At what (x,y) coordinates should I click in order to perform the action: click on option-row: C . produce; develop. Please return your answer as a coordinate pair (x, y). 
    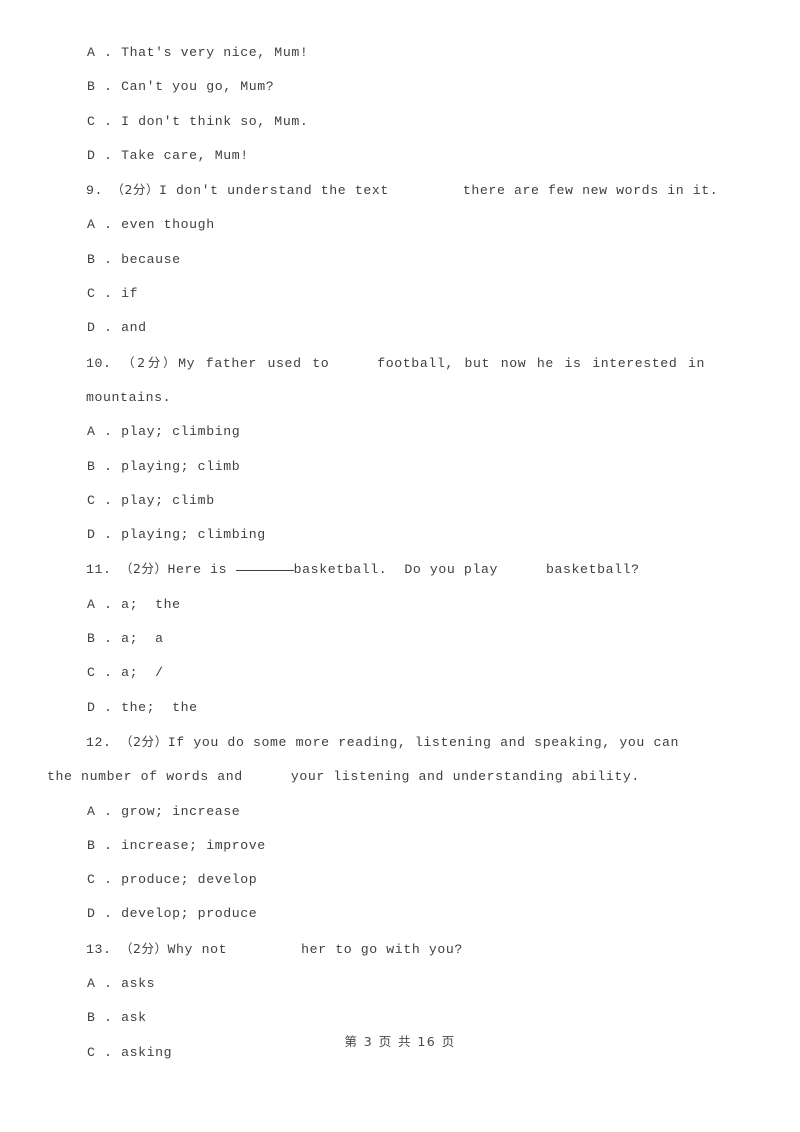
    Looking at the image, I should click on (400, 880).